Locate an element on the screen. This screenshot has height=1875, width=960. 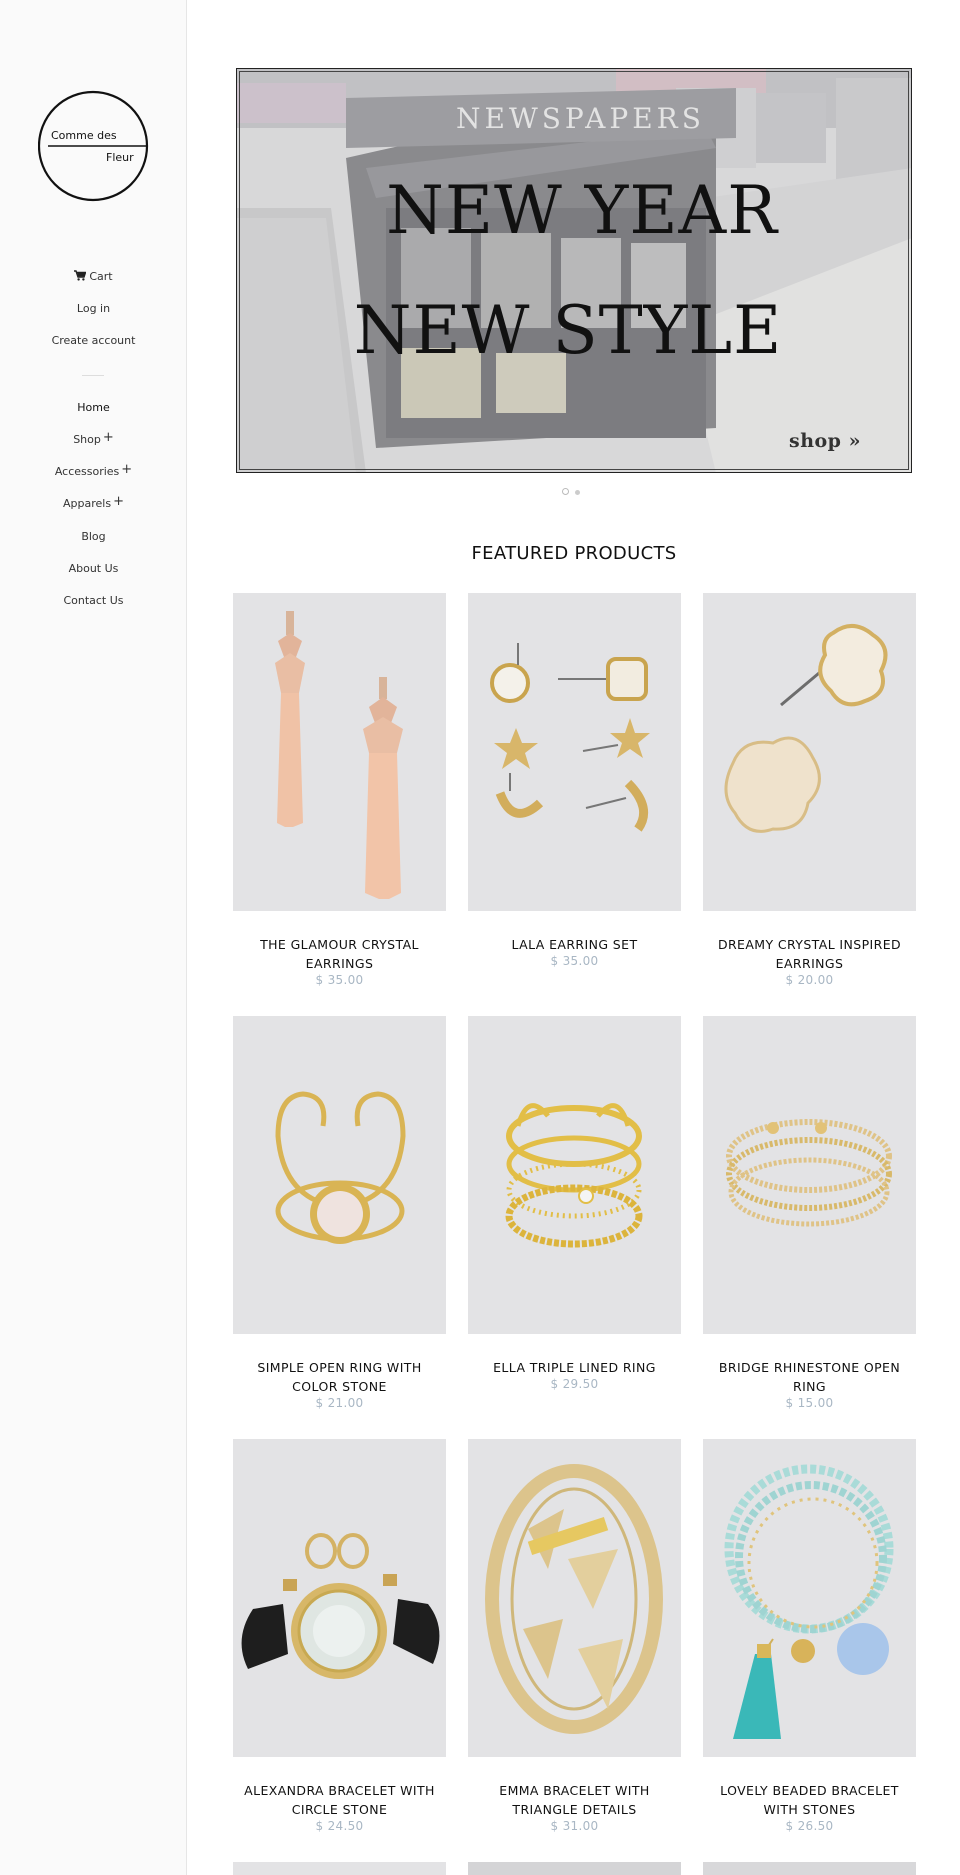
triple-ring-icon is located at coordinates (574, 1175).